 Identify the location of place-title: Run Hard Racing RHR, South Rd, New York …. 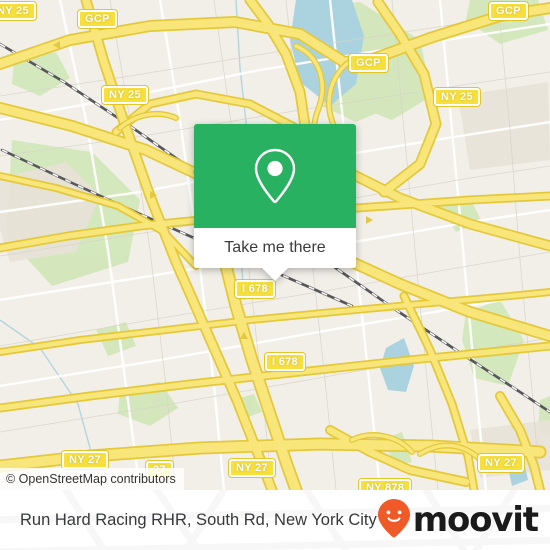
(198, 519).